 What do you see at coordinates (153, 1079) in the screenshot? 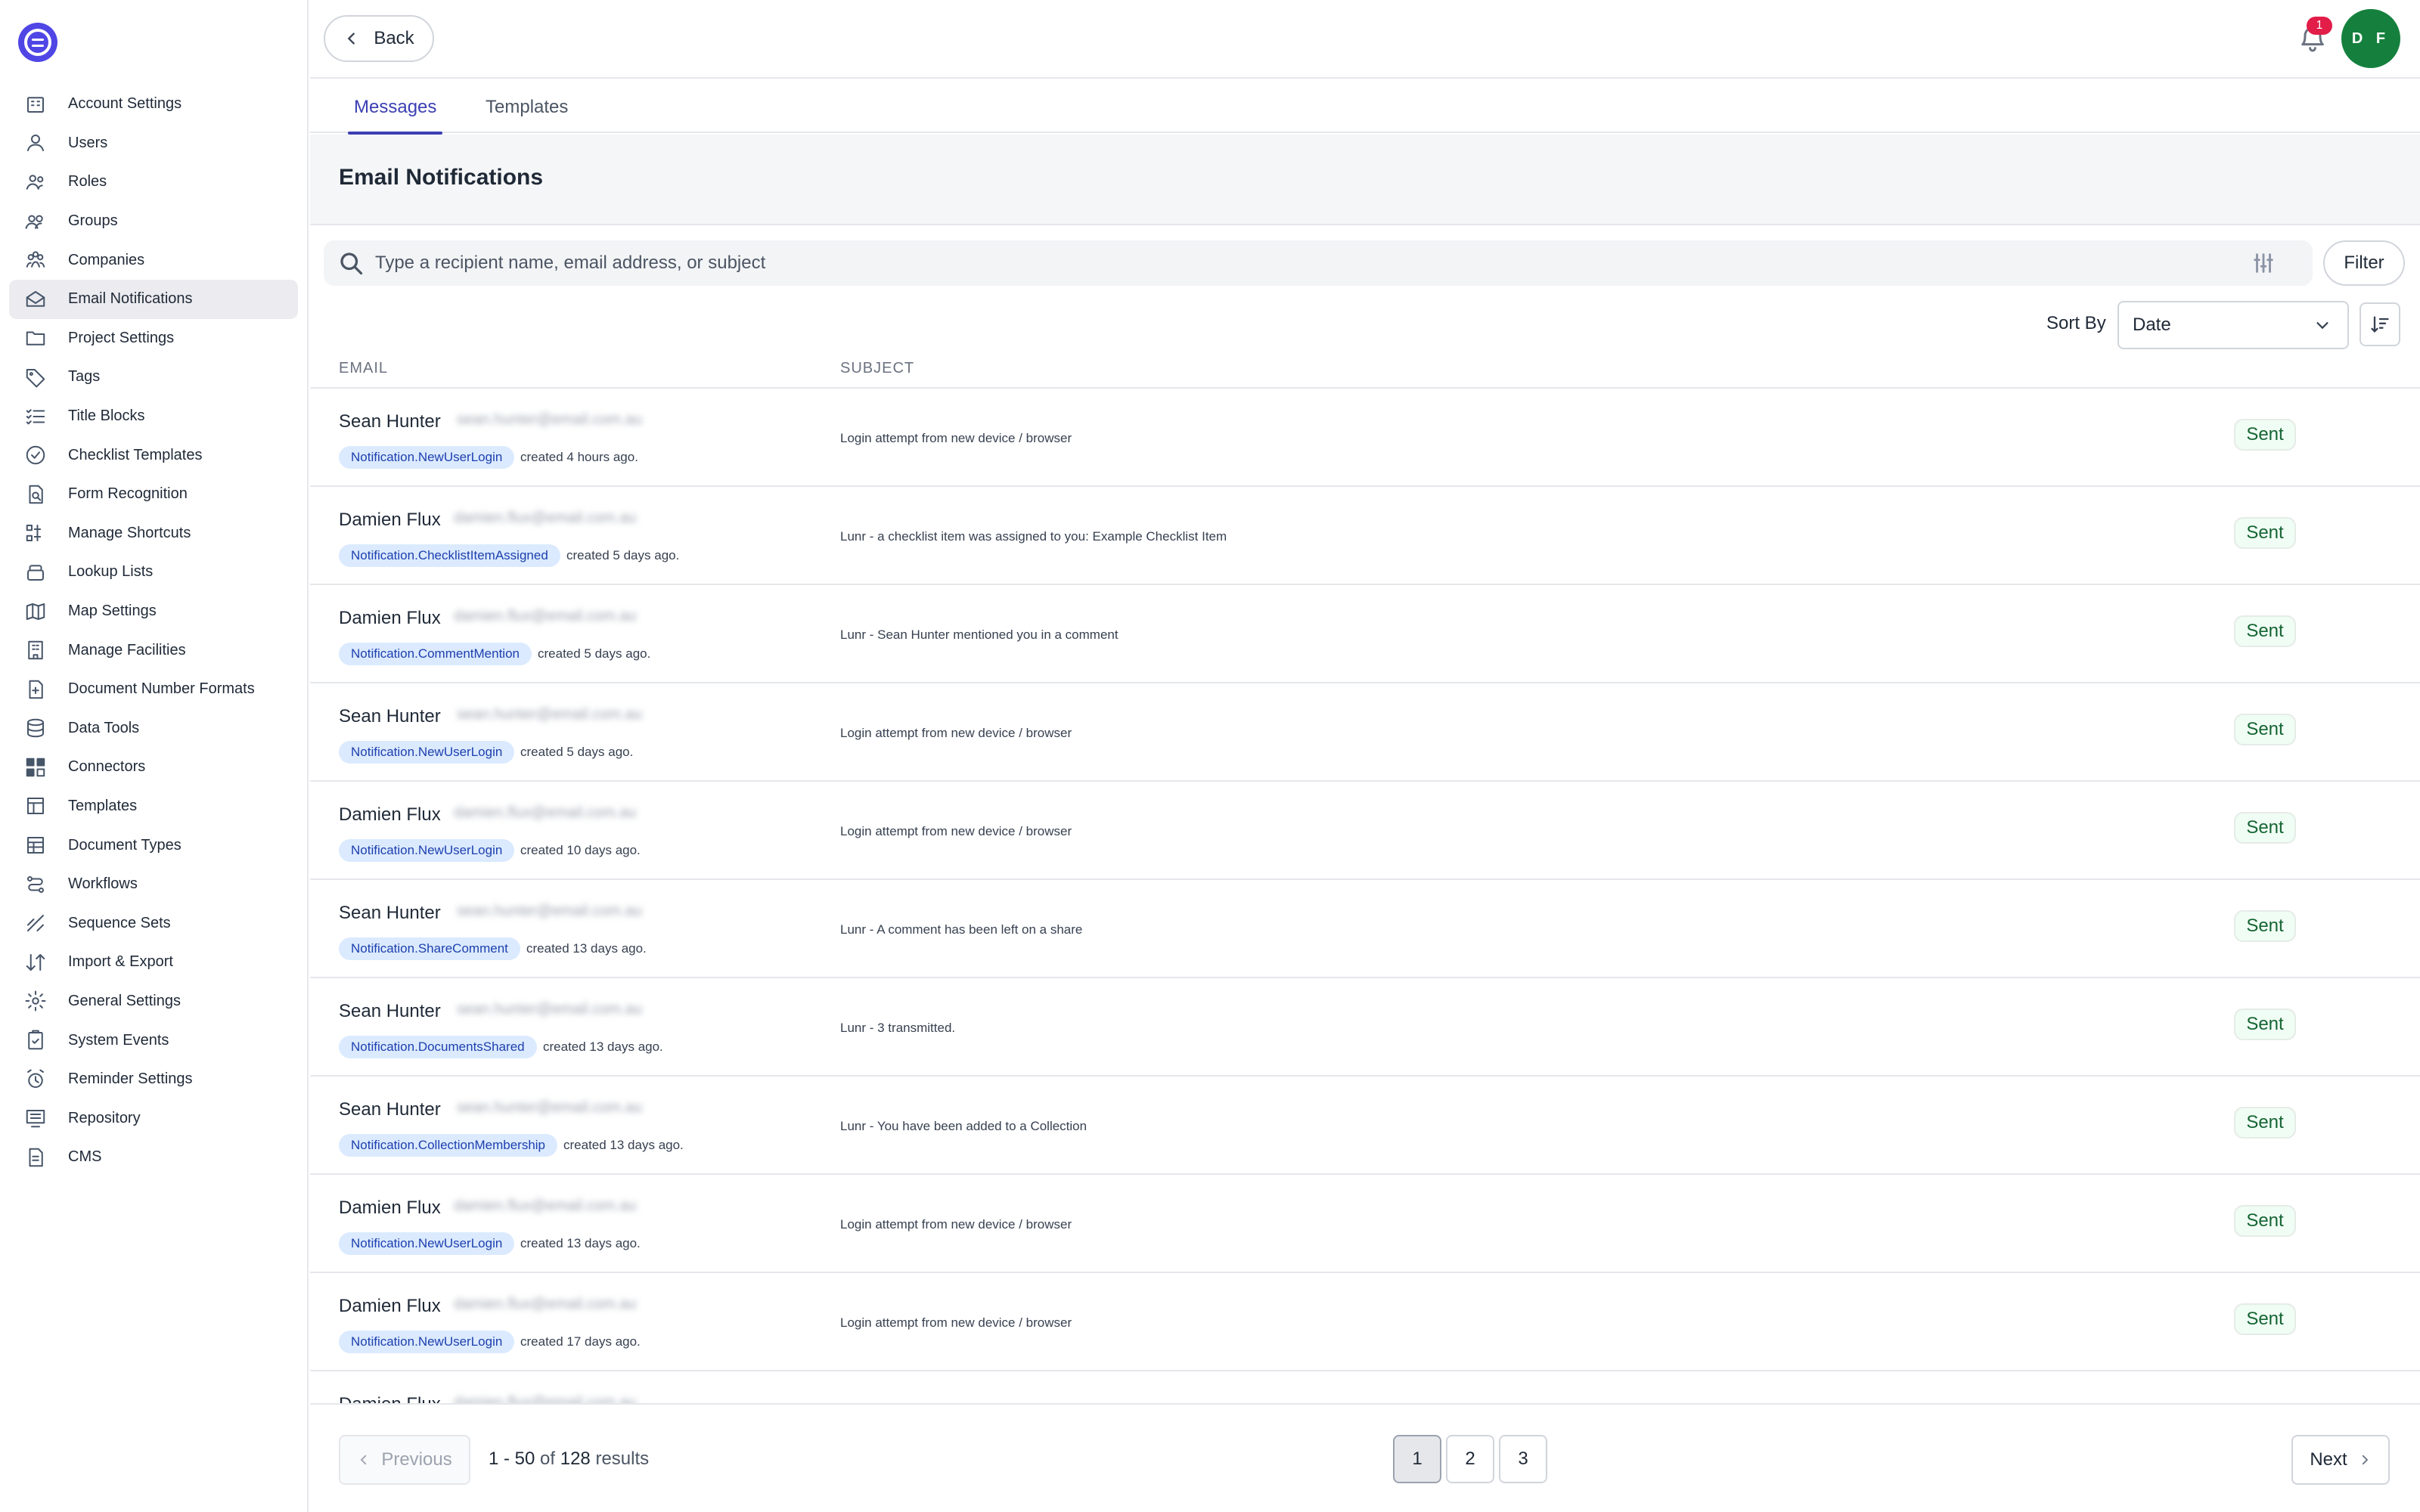
I see `sidebar-item-reminder-settings: Reminder Settings` at bounding box center [153, 1079].